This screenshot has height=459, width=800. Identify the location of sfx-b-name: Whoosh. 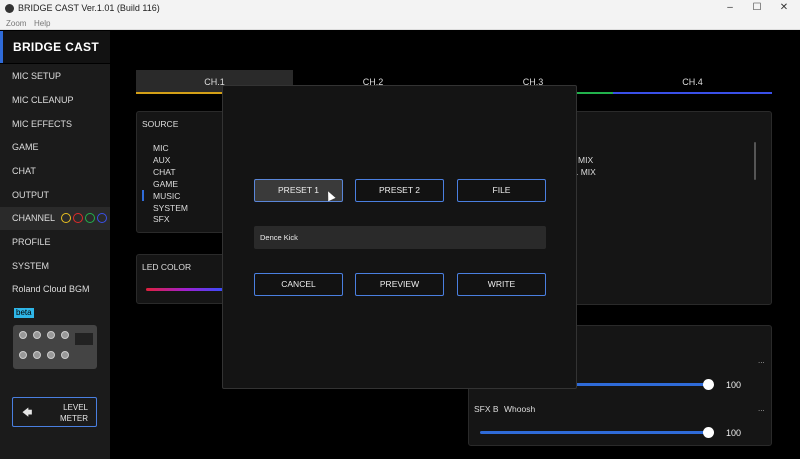
(520, 409).